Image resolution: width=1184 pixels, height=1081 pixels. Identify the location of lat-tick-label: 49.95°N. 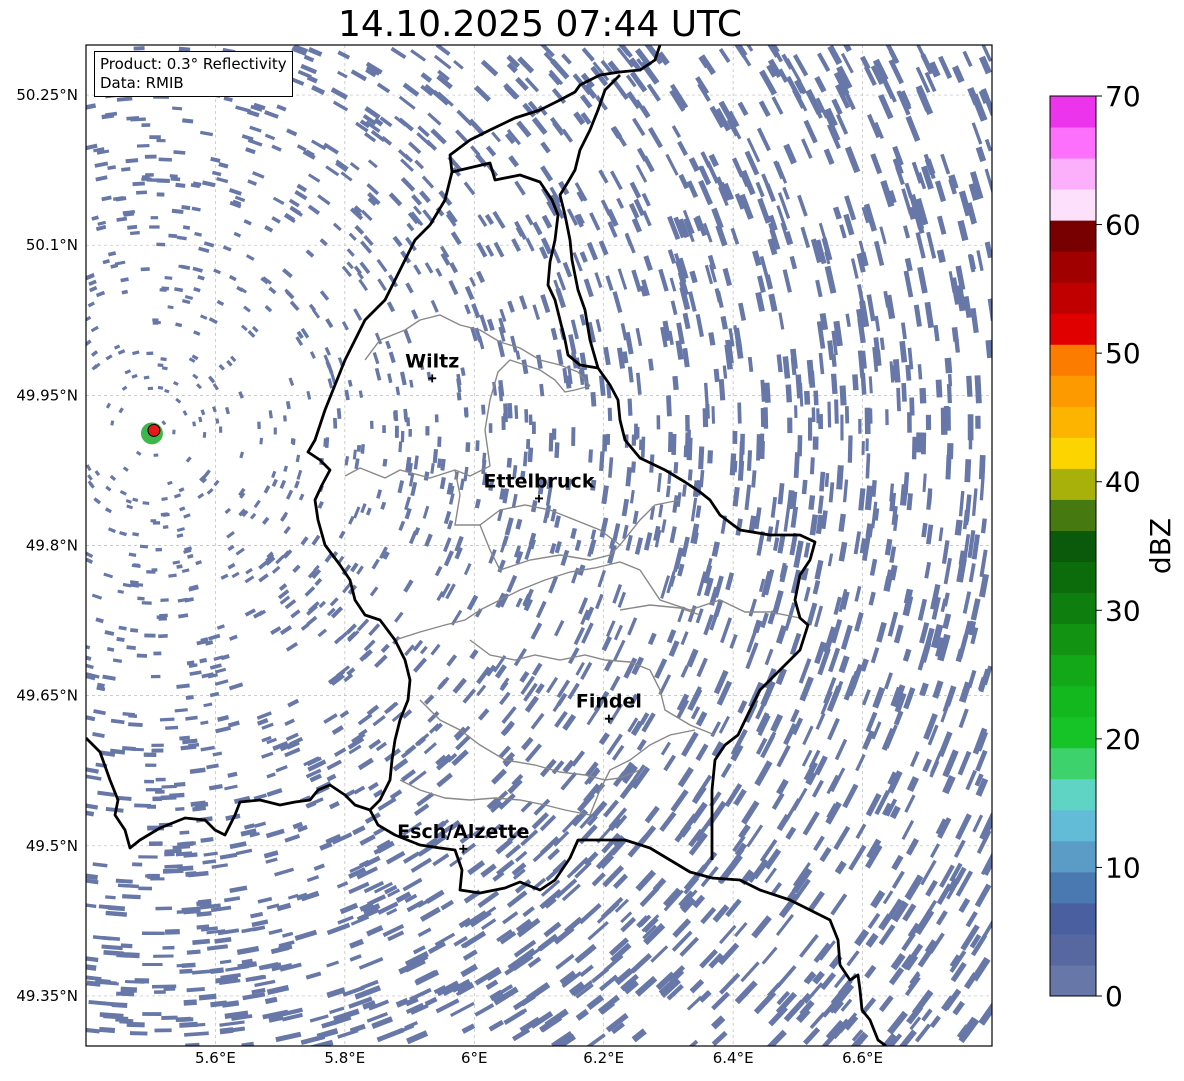
(47, 395).